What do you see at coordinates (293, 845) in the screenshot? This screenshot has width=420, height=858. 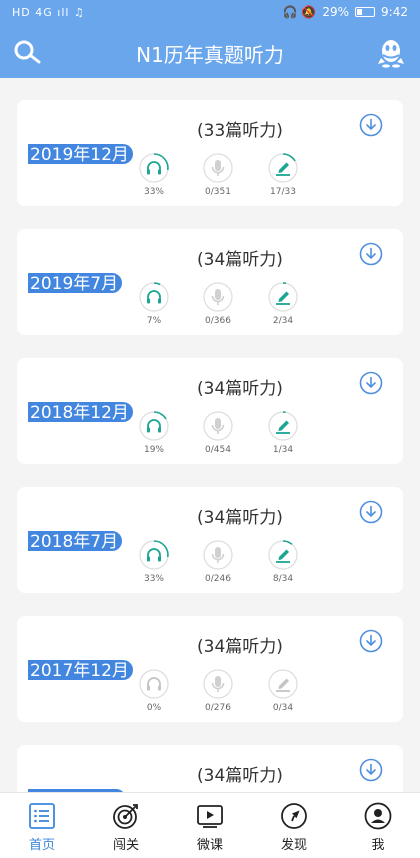 I see `nav-discover-label: 发现` at bounding box center [293, 845].